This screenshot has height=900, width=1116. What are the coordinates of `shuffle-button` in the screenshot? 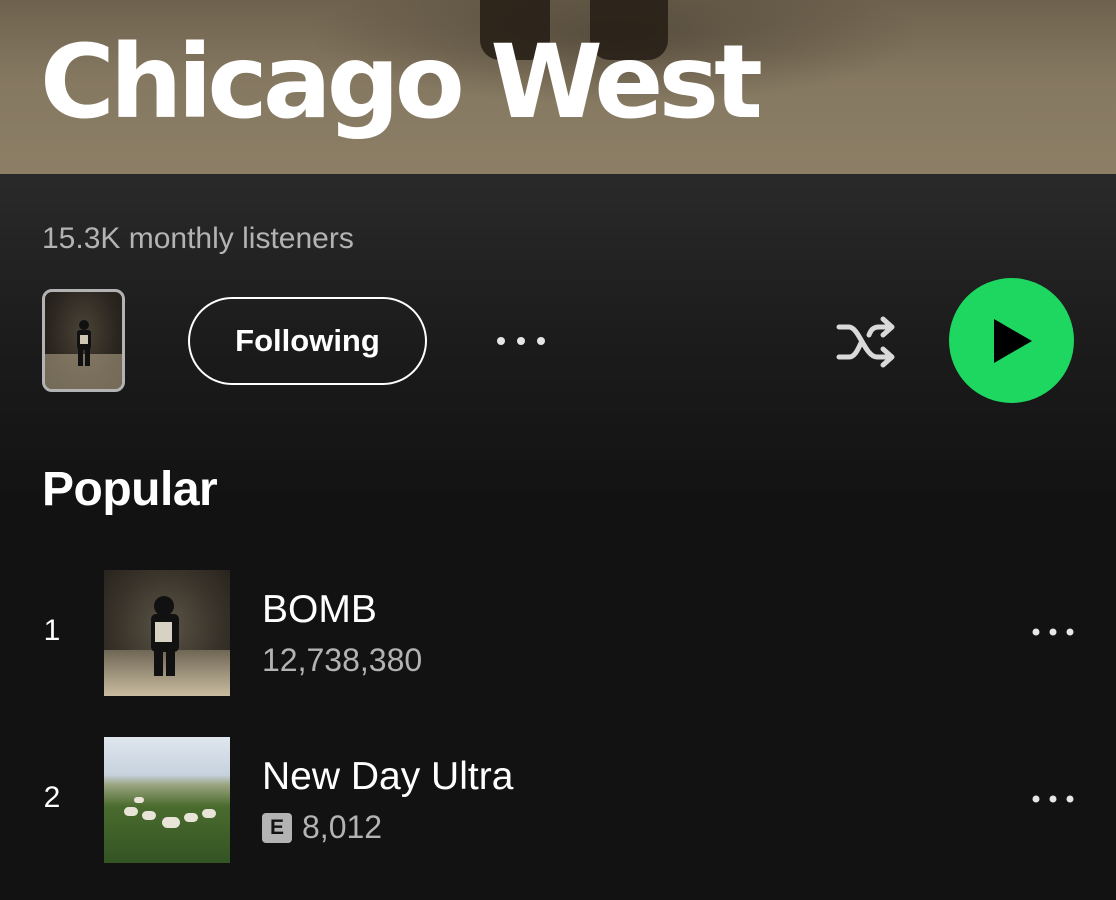 It's located at (867, 342).